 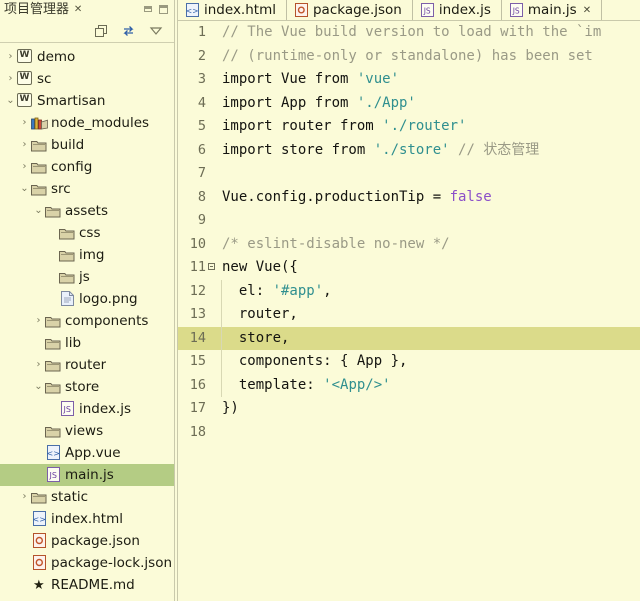 I want to click on tree-item-node-modules: › node_modules, so click(x=87, y=123).